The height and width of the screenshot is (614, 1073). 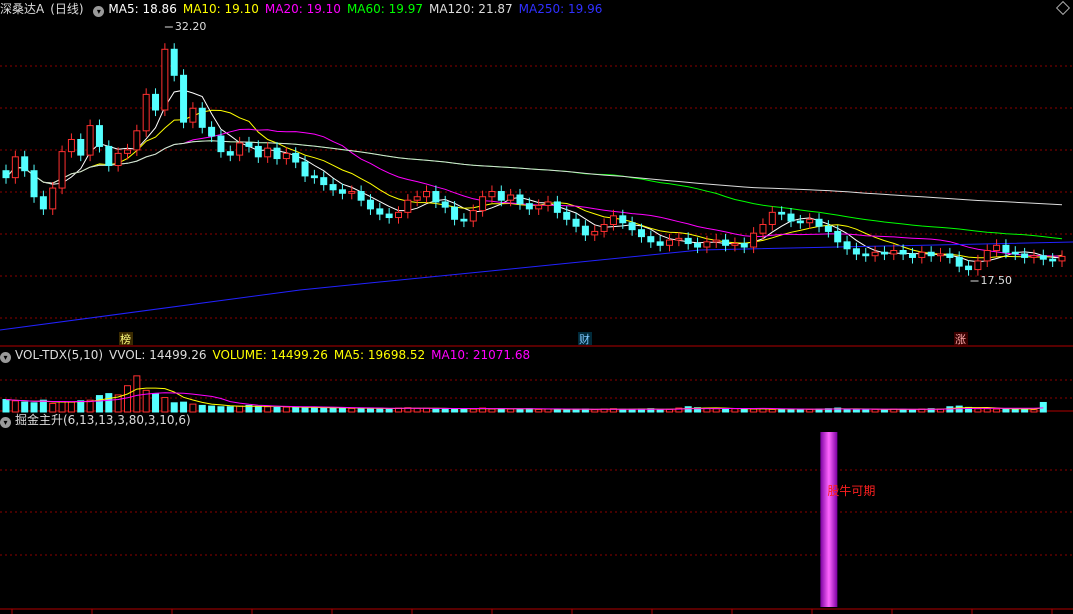 I want to click on signal-label-0: 股牛可期, so click(x=851, y=490).